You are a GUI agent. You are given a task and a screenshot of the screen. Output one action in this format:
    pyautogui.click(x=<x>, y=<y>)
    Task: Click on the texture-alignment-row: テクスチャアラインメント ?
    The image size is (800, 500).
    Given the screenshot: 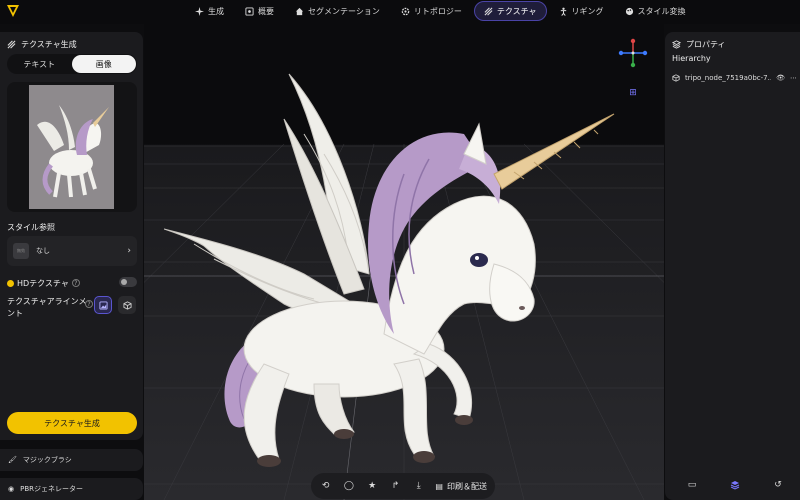 What is the action you would take?
    pyautogui.click(x=72, y=308)
    